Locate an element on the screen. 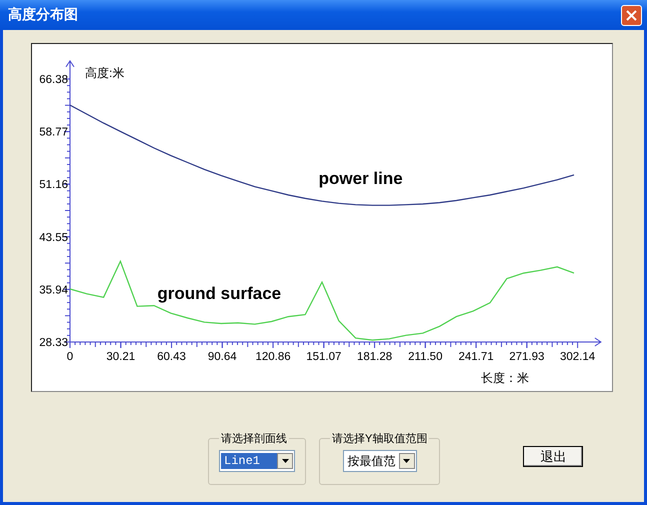 The image size is (647, 505). x-tick-label: 241.71 is located at coordinates (476, 357).